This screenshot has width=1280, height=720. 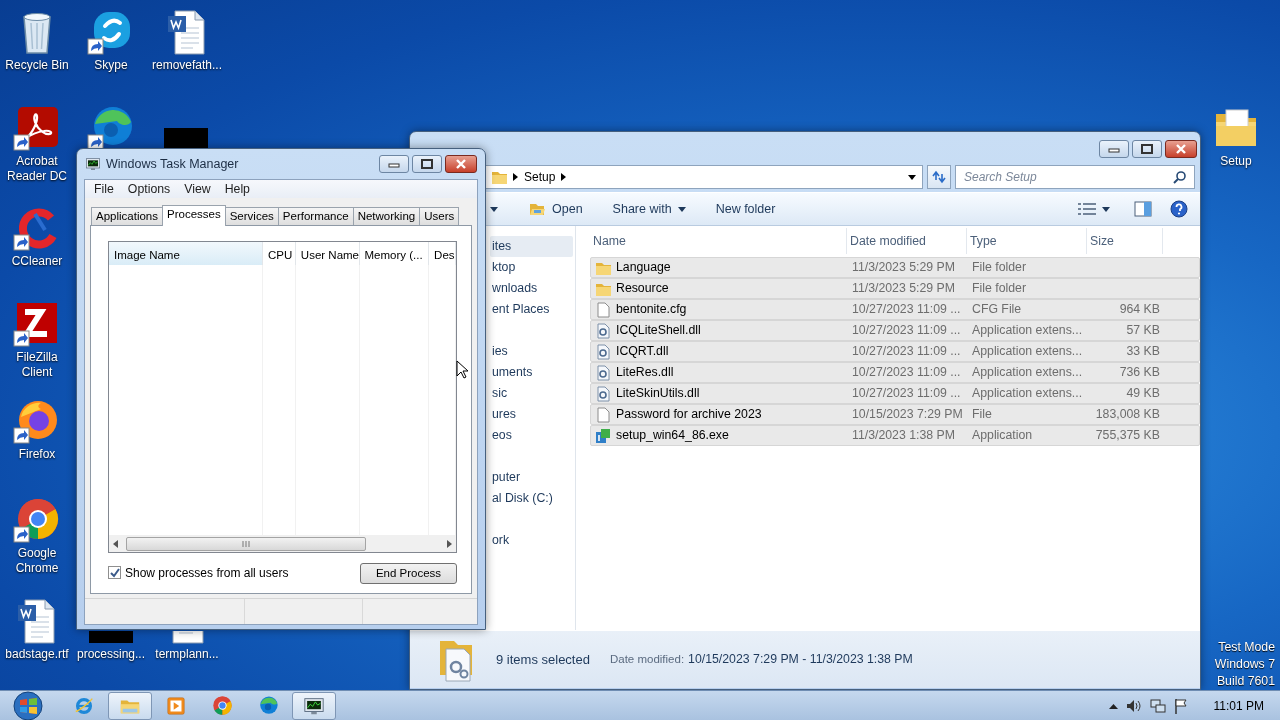 I want to click on size-cell-text: 57 KB, so click(x=1143, y=331).